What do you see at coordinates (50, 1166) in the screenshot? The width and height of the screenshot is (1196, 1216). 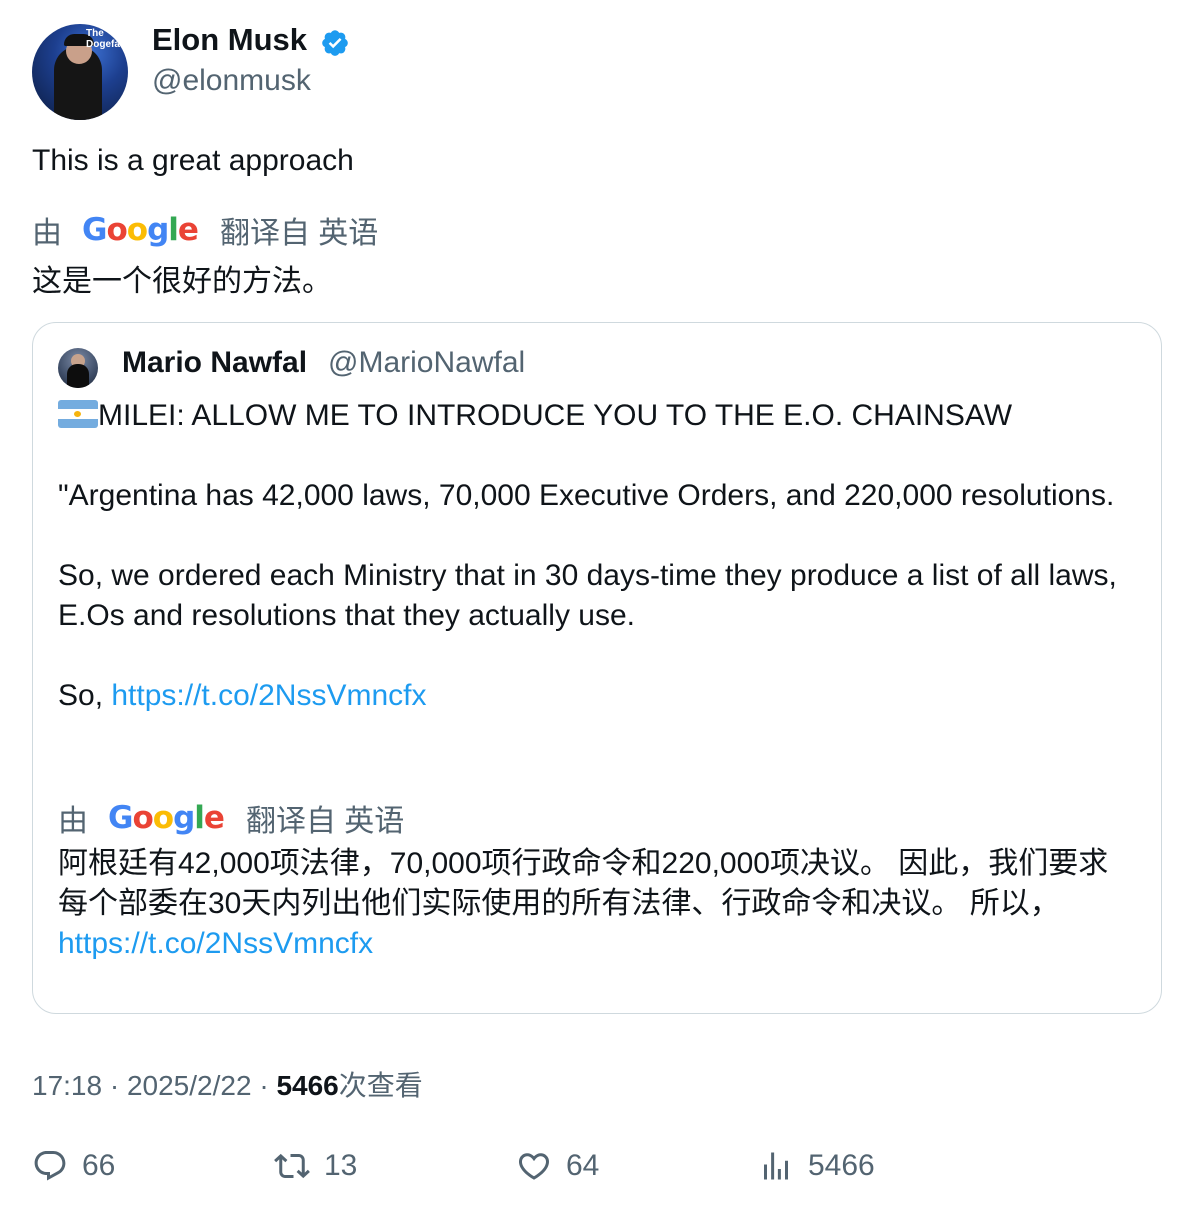 I see `reply-icon` at bounding box center [50, 1166].